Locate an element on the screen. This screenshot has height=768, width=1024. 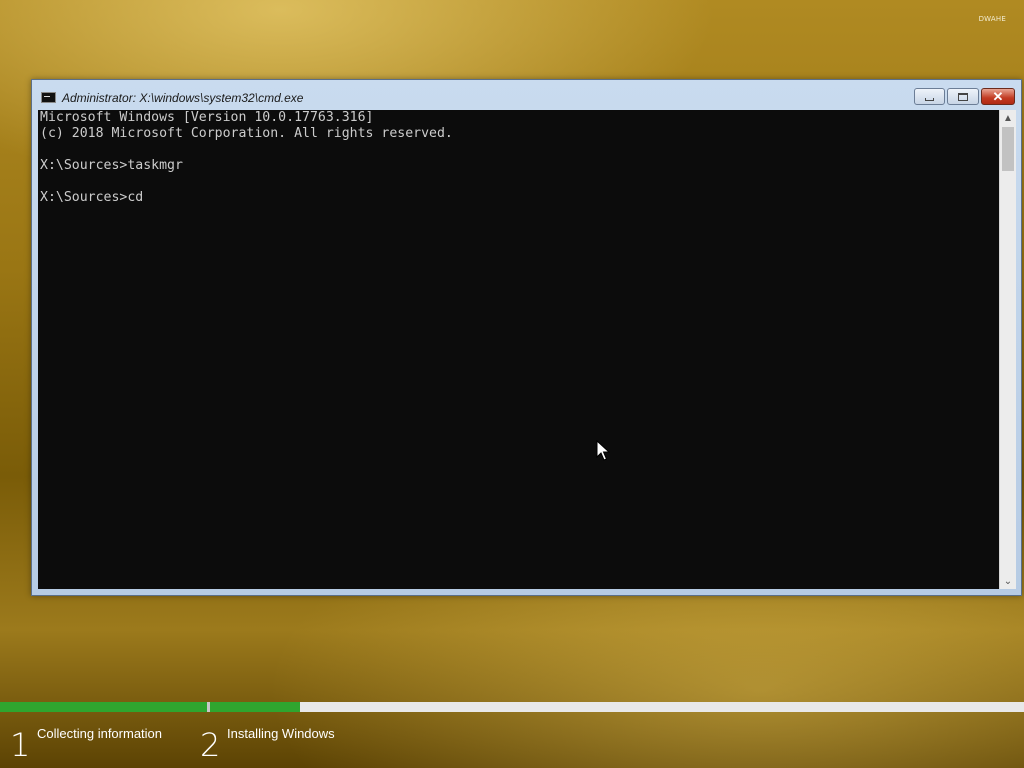
vertical-scrollbar: ▲ ⌄ is located at coordinates (1007, 349).